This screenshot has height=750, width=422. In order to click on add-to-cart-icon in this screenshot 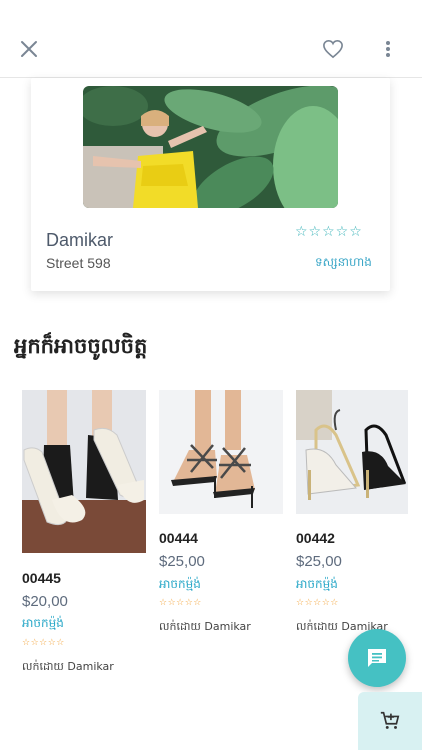, I will do `click(390, 720)`.